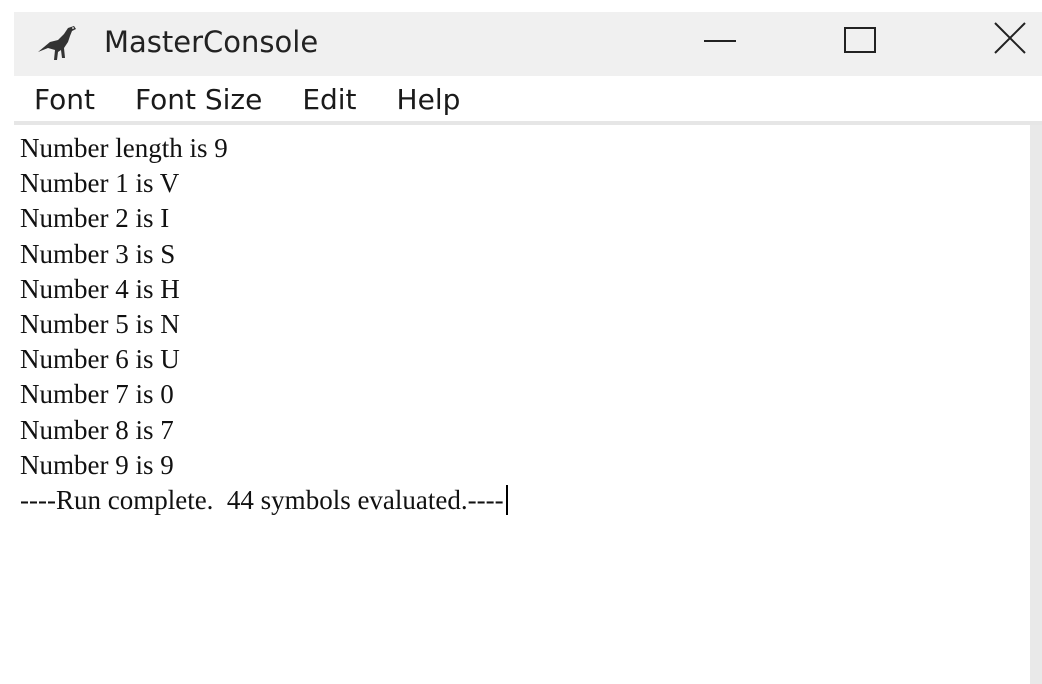  What do you see at coordinates (329, 100) in the screenshot?
I see `menu-edit: Edit` at bounding box center [329, 100].